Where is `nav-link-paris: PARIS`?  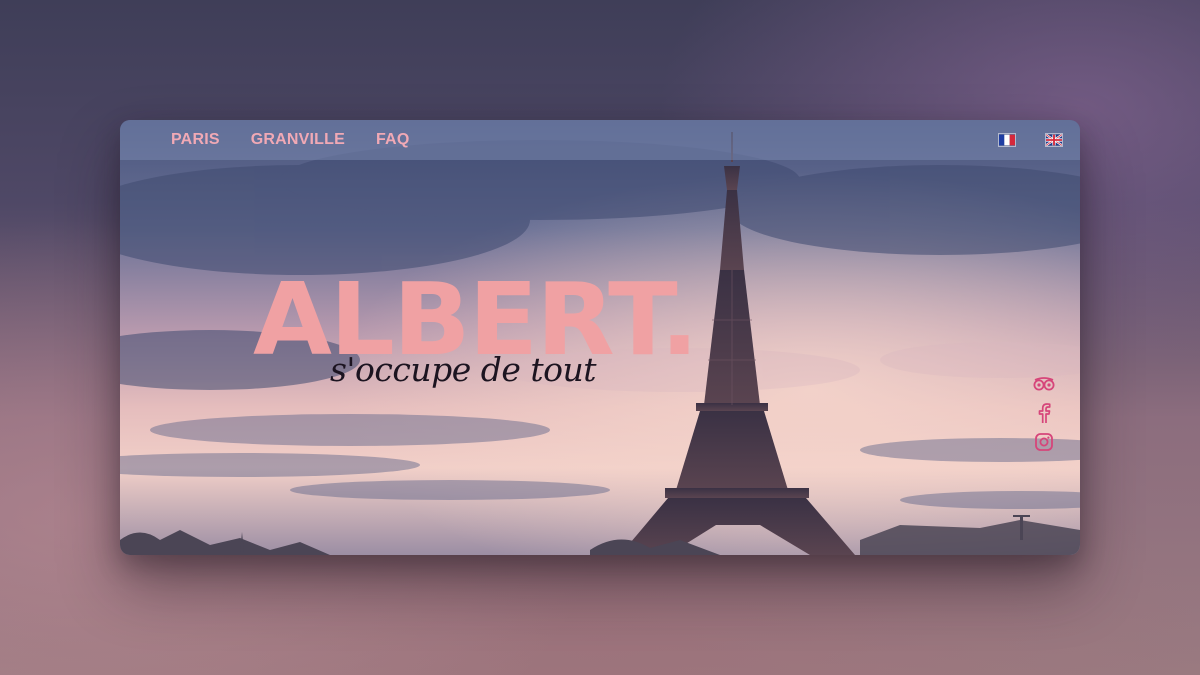 nav-link-paris: PARIS is located at coordinates (195, 140).